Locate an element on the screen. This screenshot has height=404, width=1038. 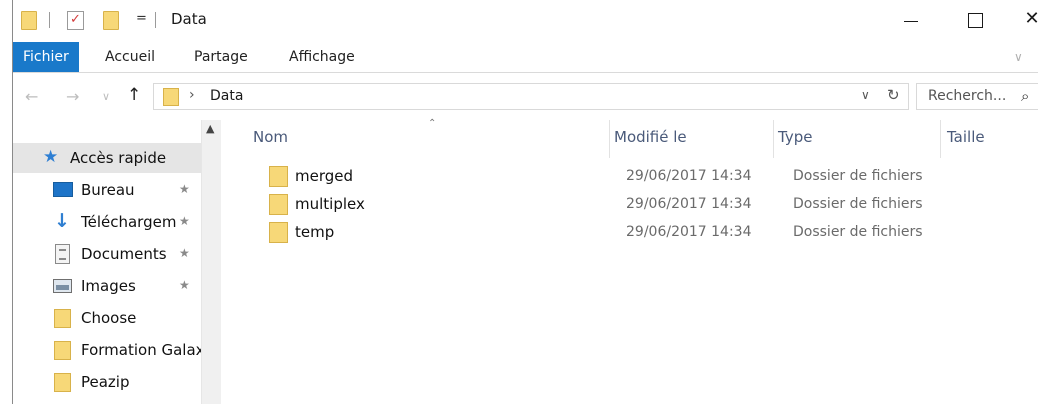
recent-locations-icon: ∨ is located at coordinates (106, 96).